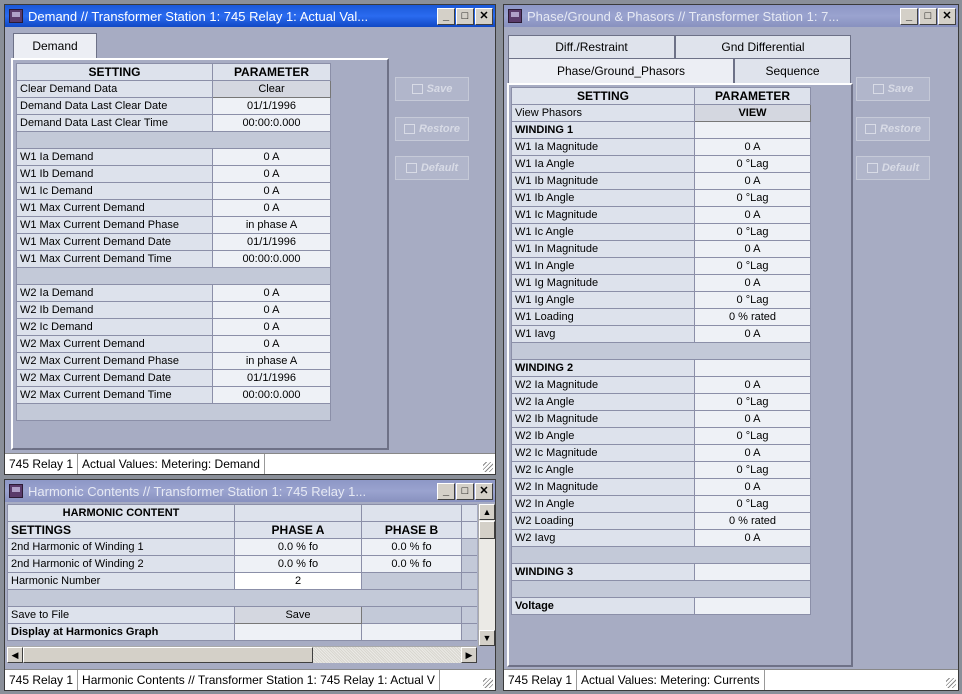  What do you see at coordinates (298, 615) in the screenshot?
I see `save-to-file-button: Save` at bounding box center [298, 615].